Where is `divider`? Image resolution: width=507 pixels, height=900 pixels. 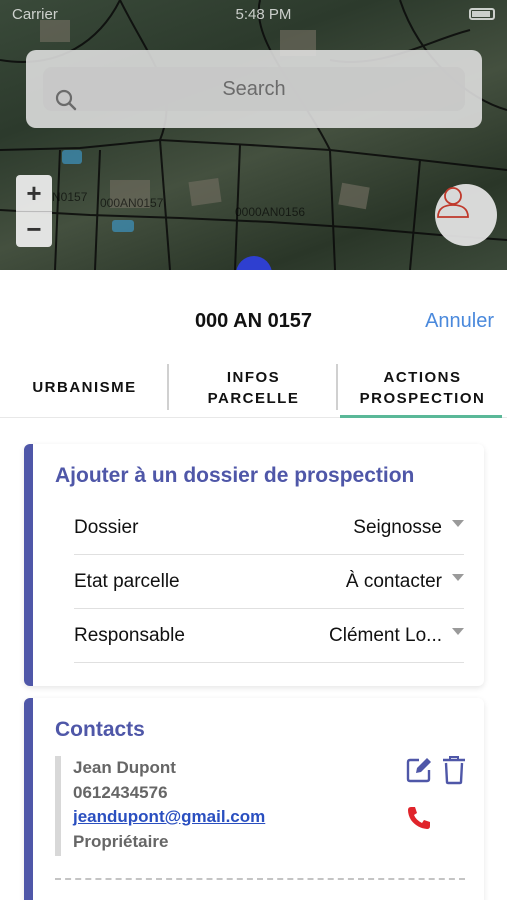
divider is located at coordinates (260, 879).